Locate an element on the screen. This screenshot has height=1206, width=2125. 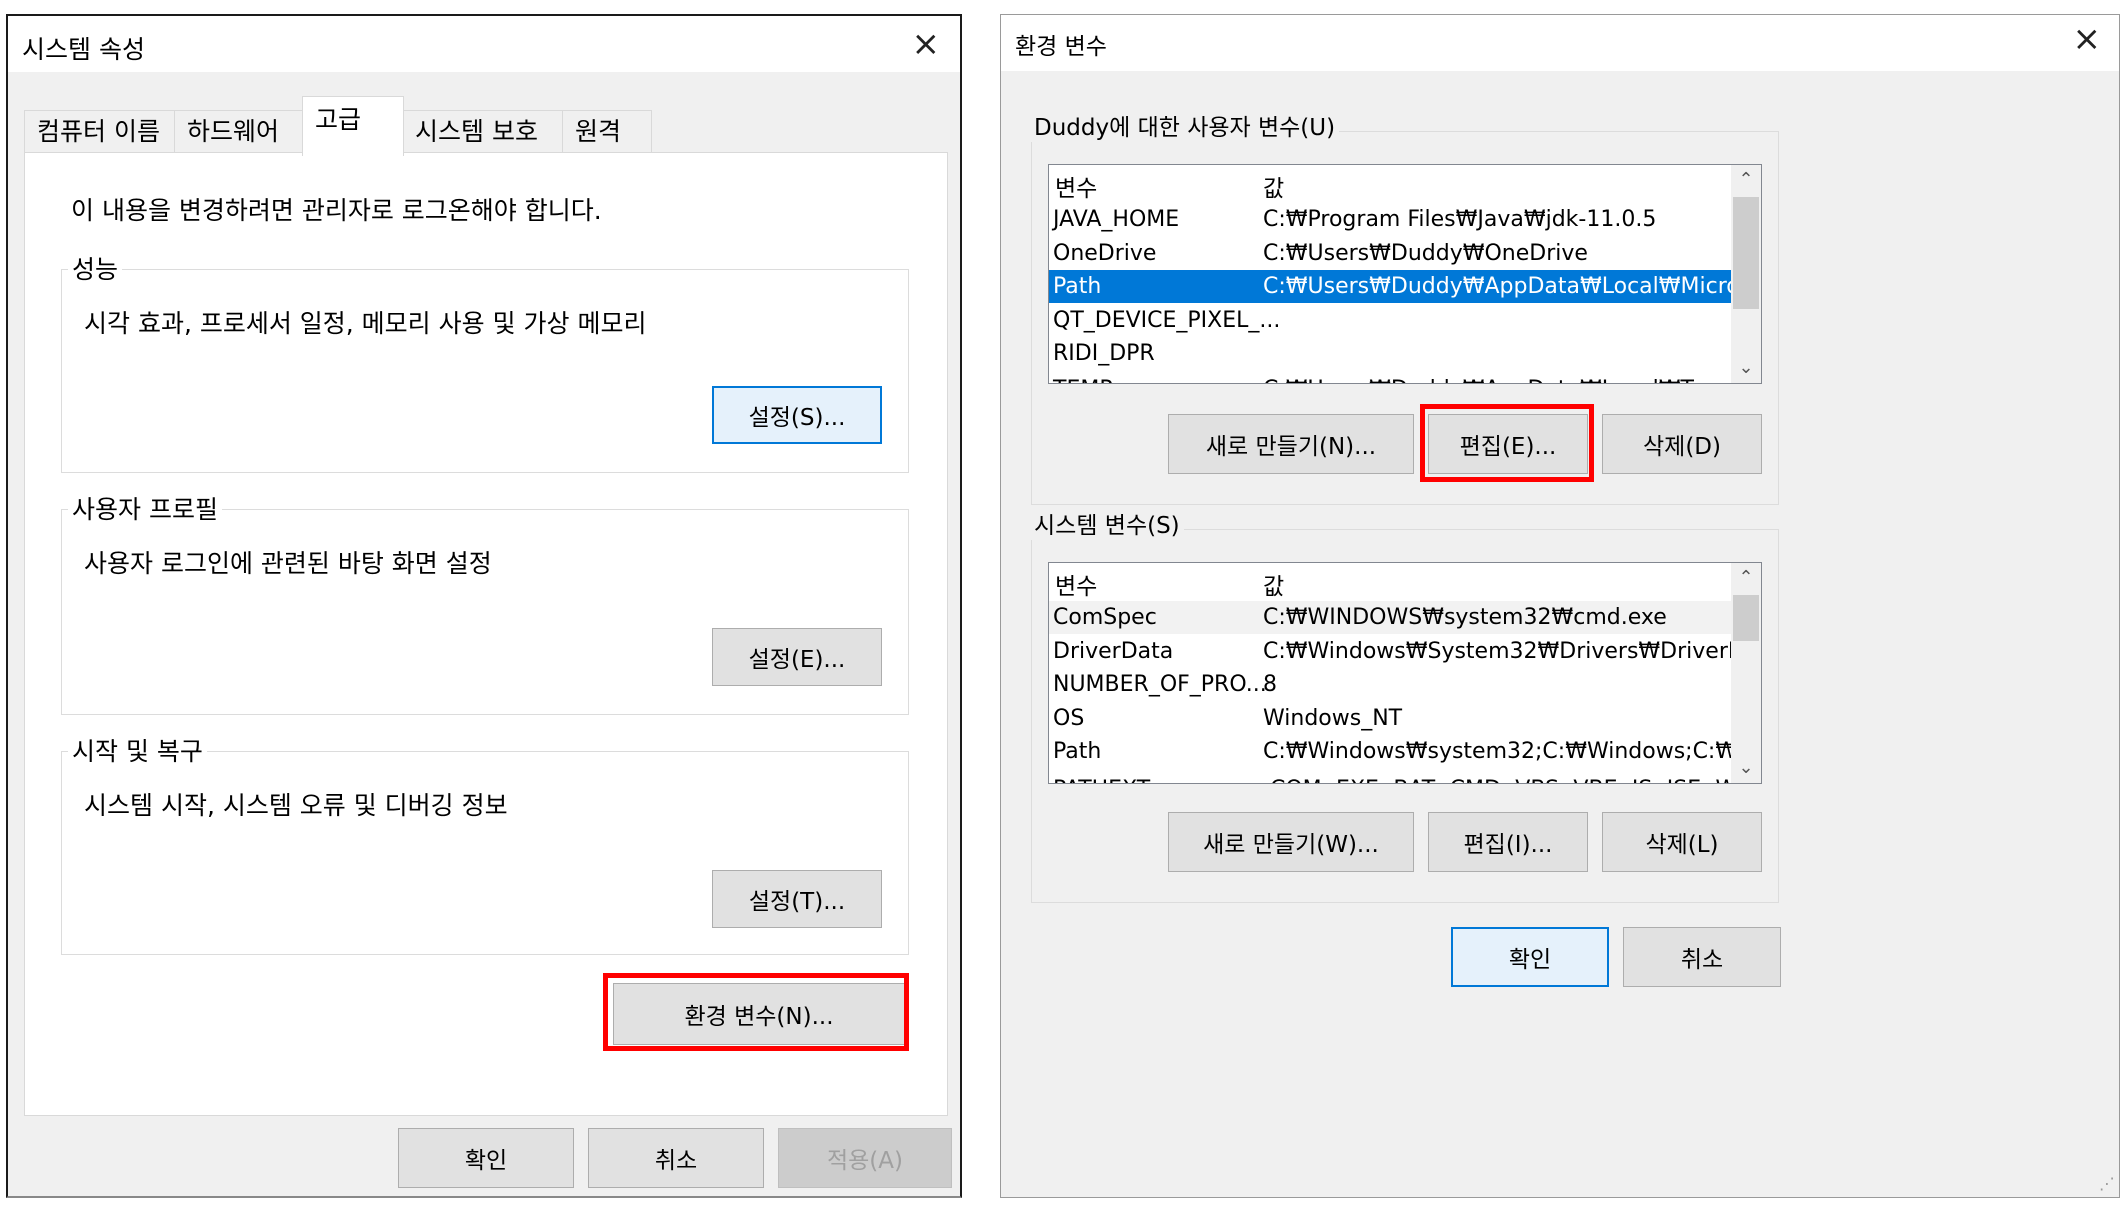
list-item: ComSpec C:₩WINDOWS₩system32₩cmd.exe is located at coordinates (1390, 617).